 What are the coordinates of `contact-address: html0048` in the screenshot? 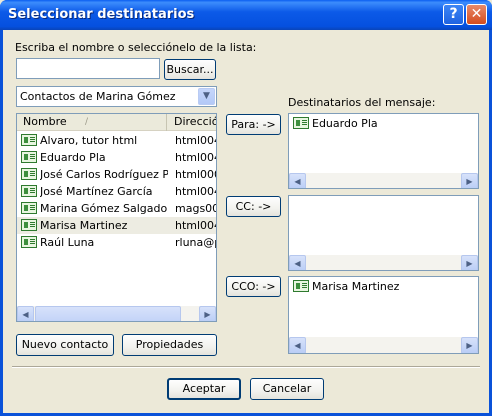 It's located at (195, 140).